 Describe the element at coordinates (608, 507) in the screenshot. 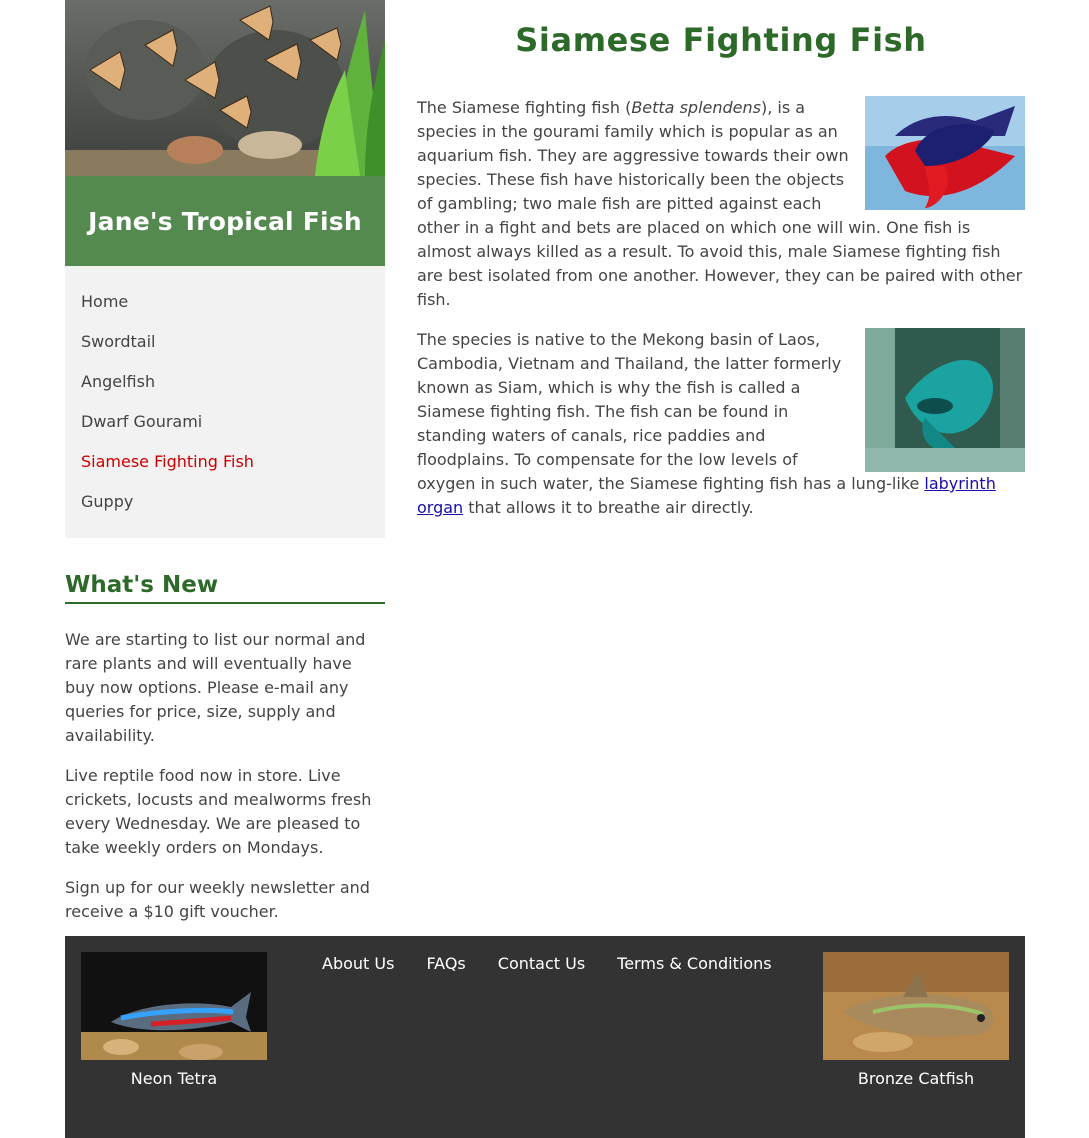

I see `habitat-text-after: that allows it to breathe air directly.` at that location.